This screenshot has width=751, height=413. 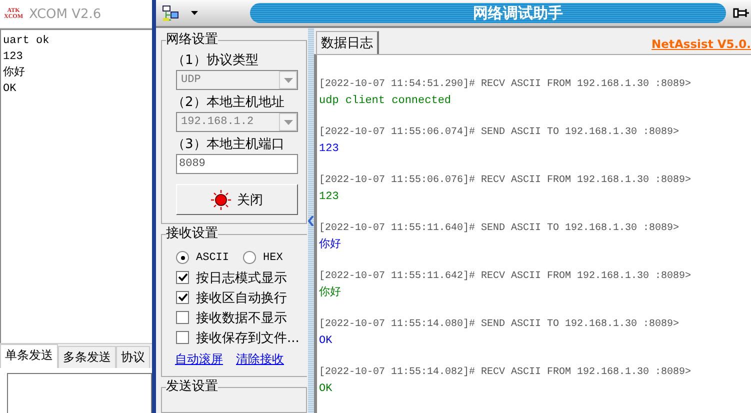 I want to click on field-label: （2）本地主机地址, so click(x=229, y=102).